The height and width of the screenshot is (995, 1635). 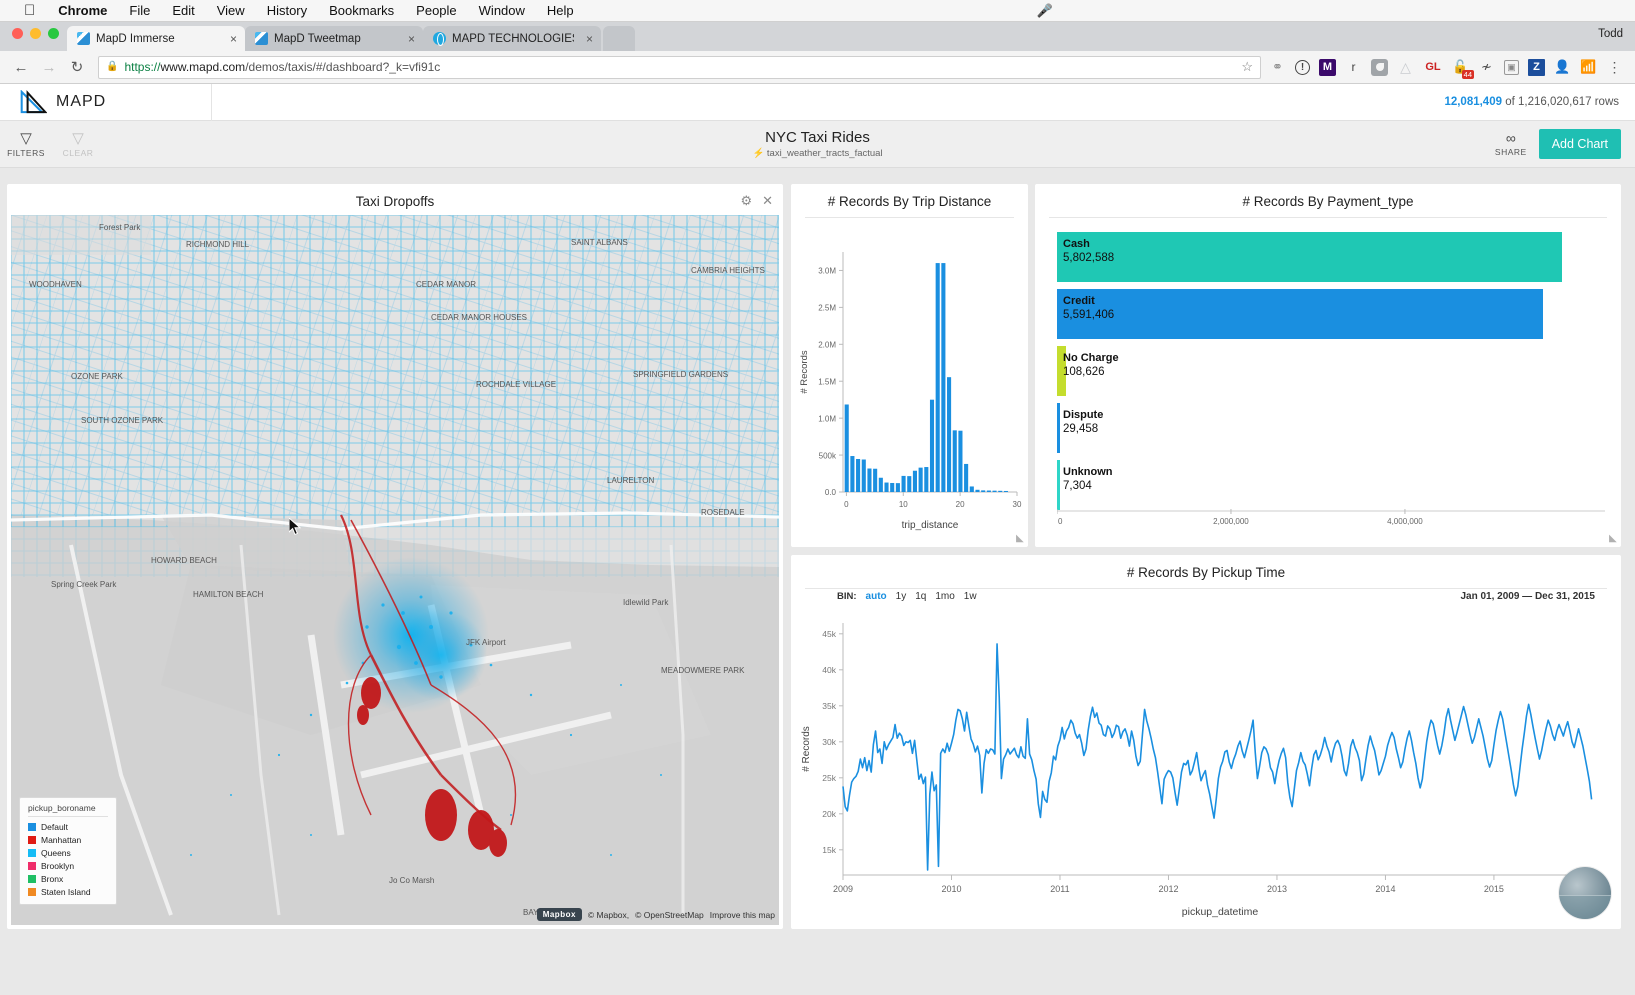 I want to click on microphone-icon: 🎤, so click(x=1045, y=11).